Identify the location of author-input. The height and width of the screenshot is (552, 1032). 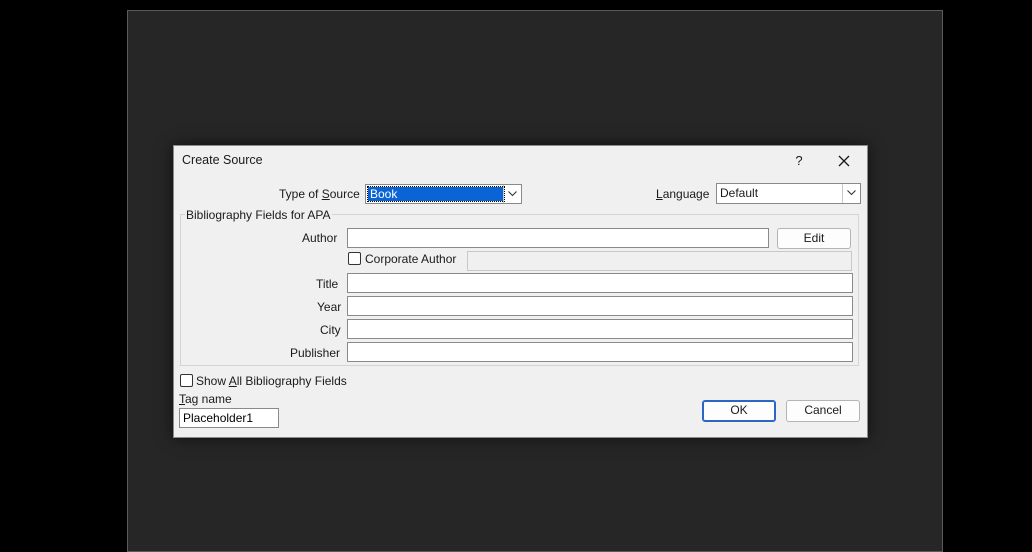
(558, 238).